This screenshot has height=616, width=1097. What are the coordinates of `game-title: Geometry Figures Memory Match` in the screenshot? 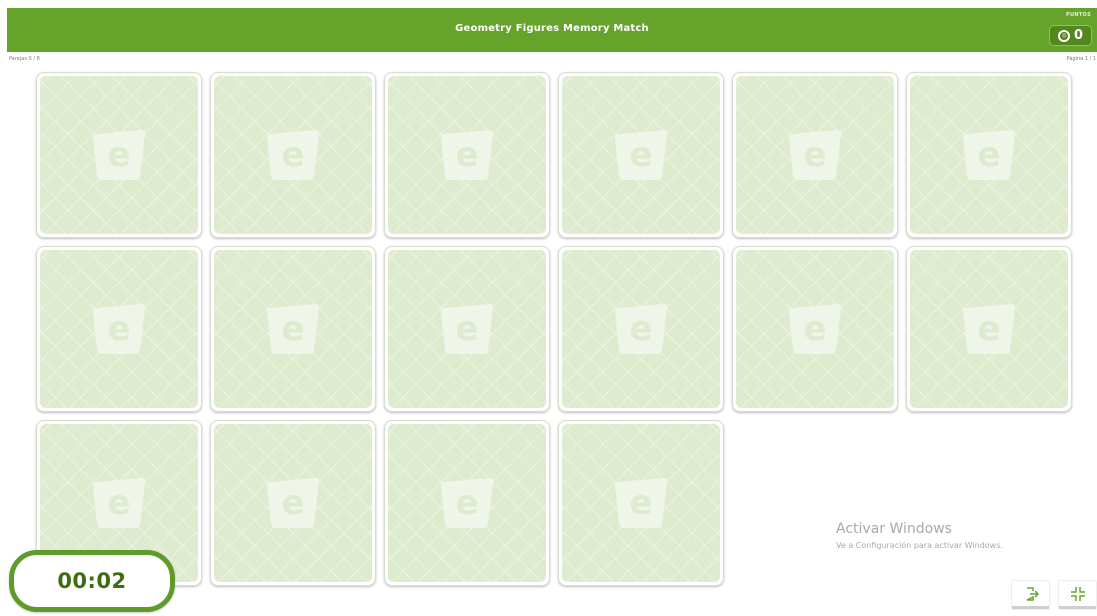 It's located at (552, 28).